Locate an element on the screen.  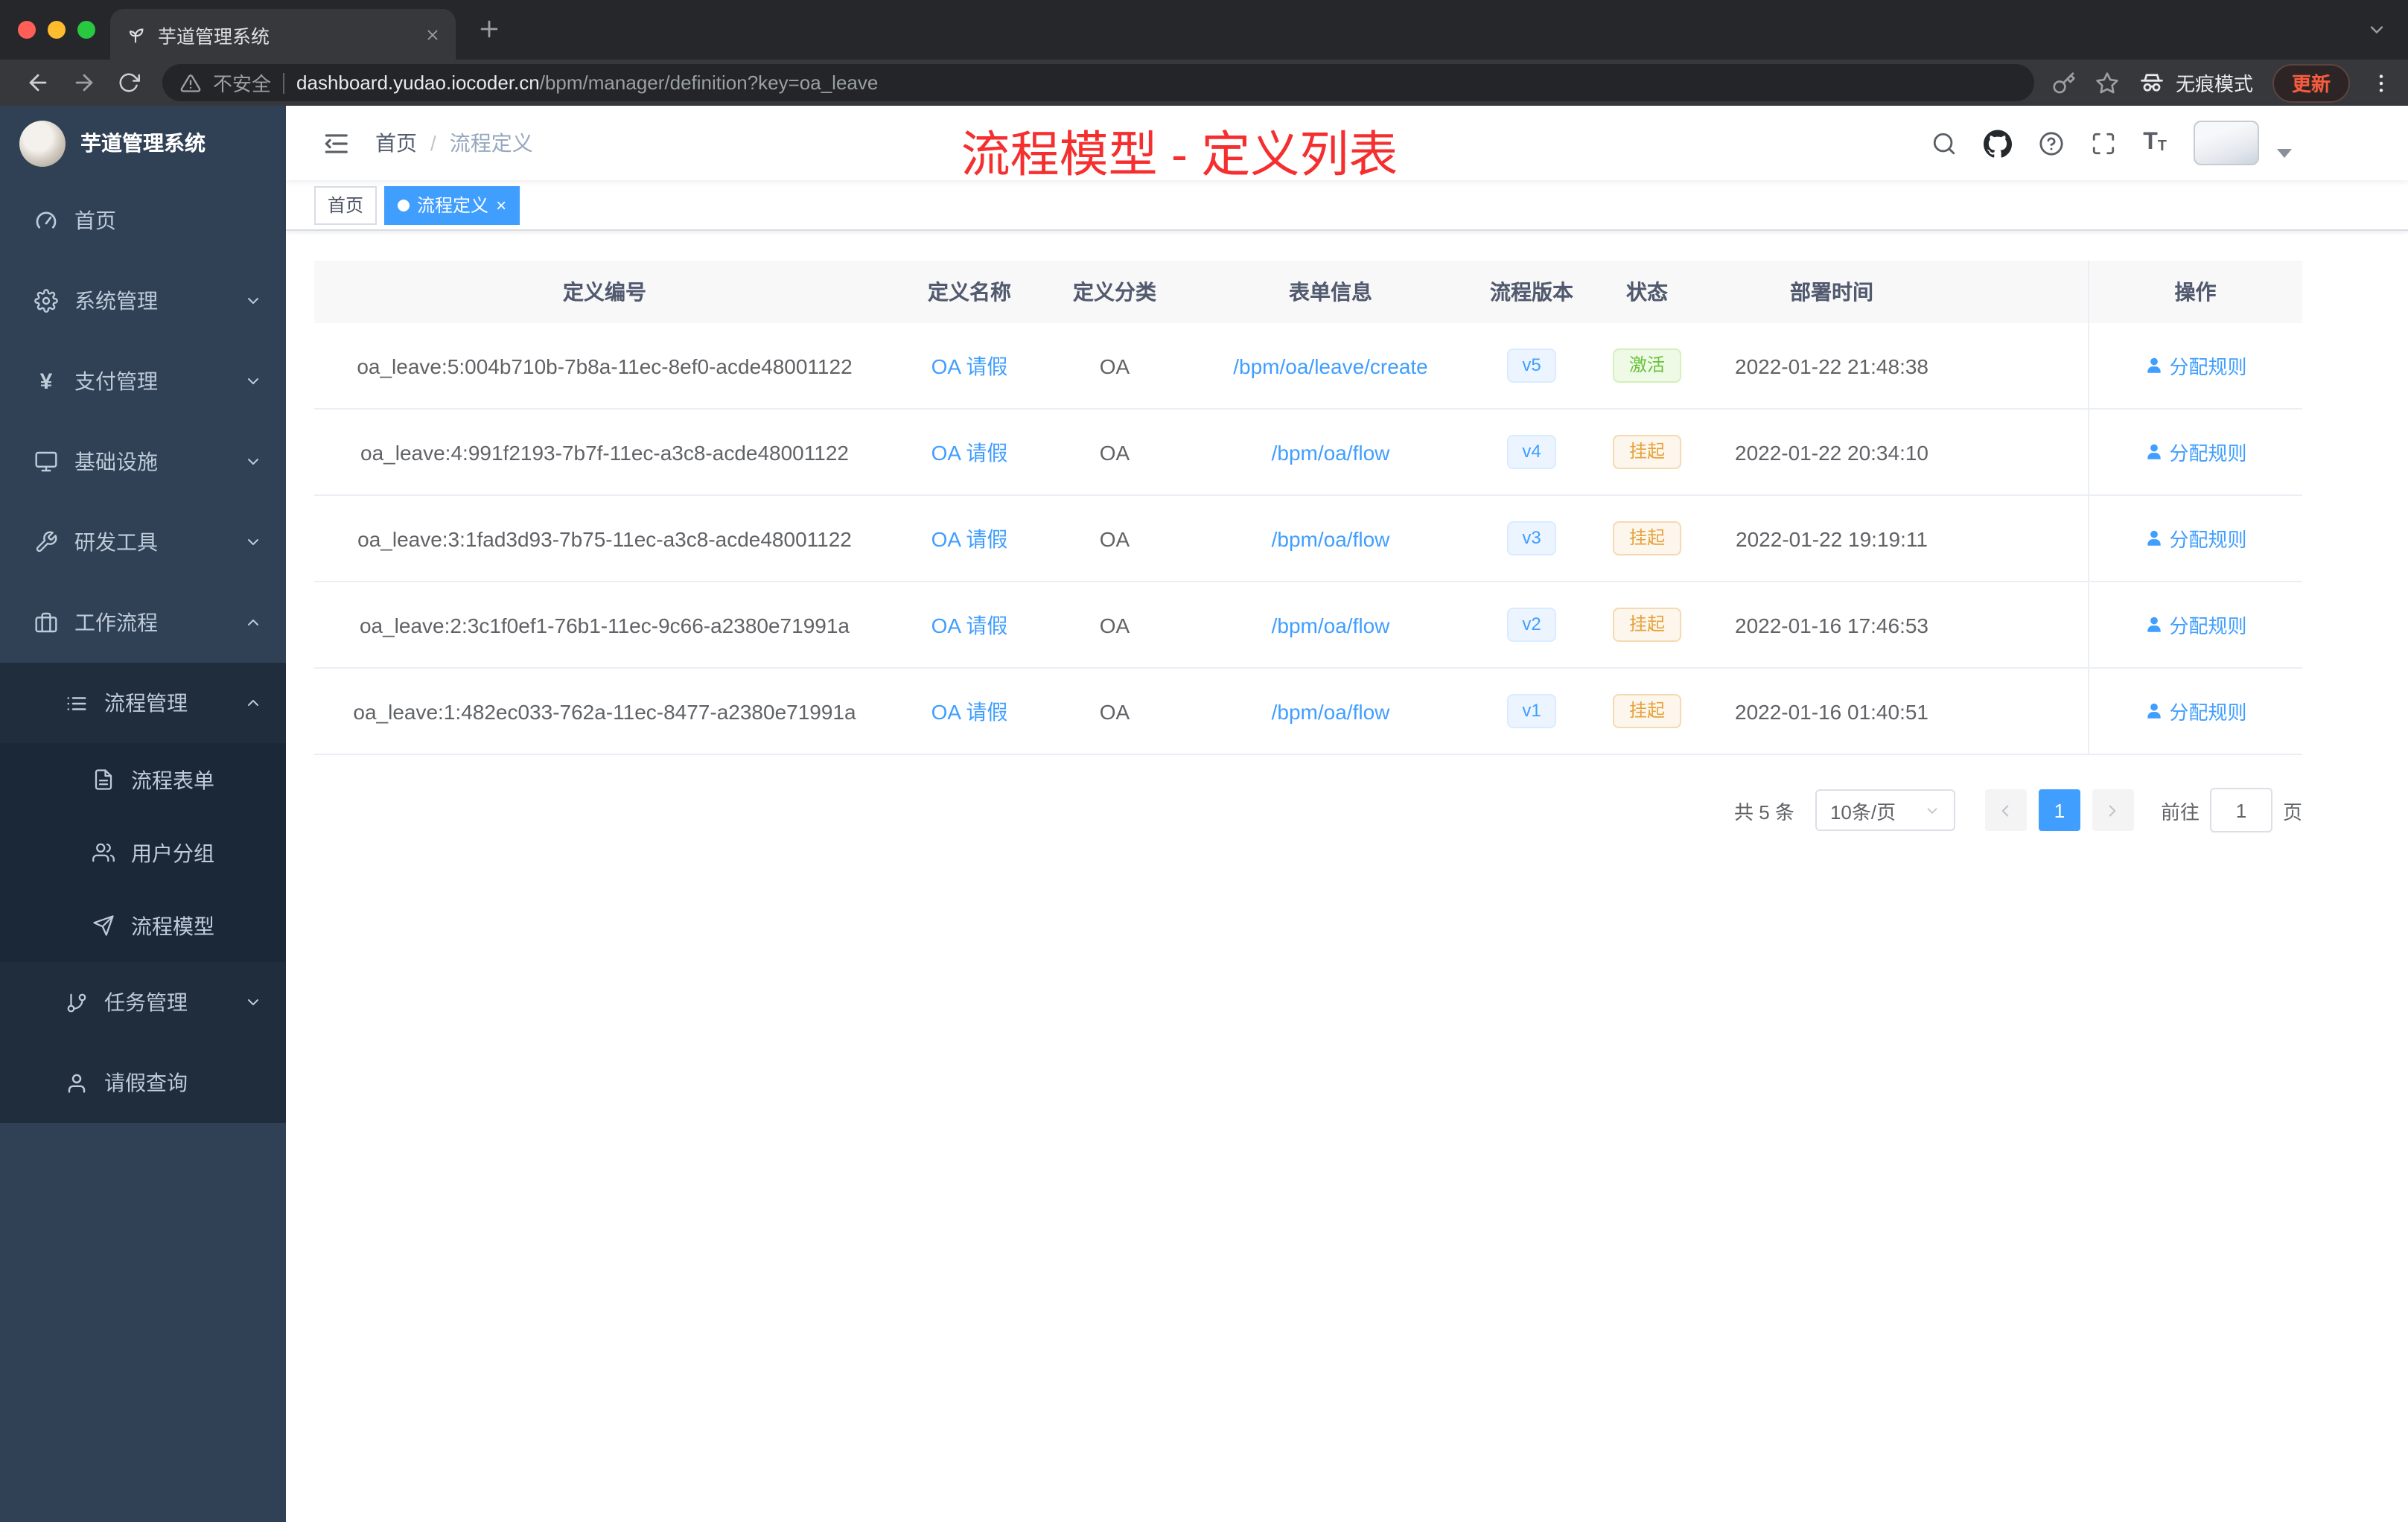
new-tab-button is located at coordinates (489, 29).